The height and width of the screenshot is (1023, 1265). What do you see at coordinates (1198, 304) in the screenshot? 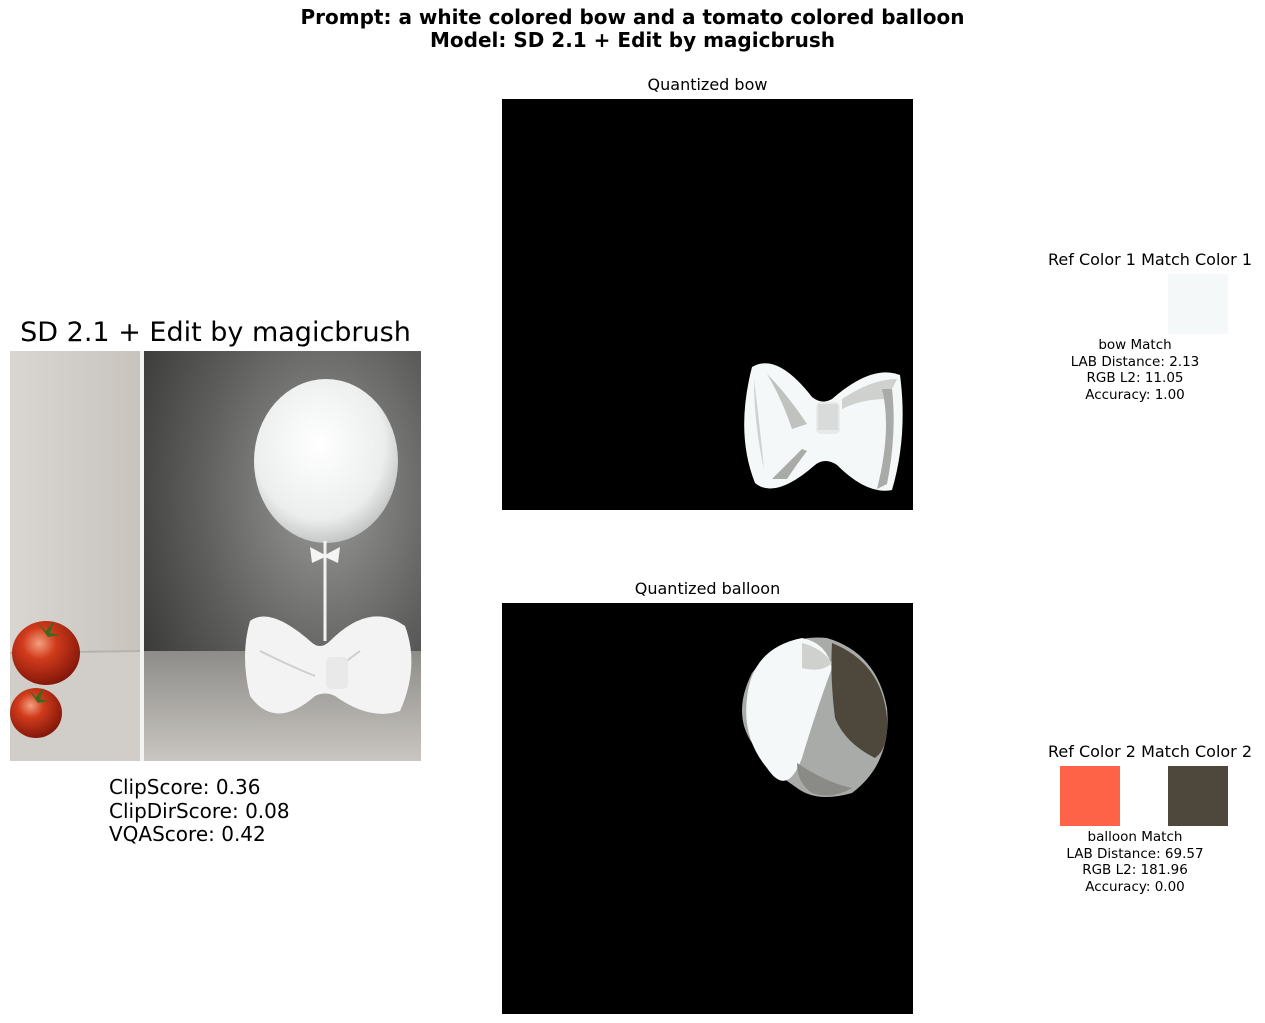
I see `match-color-1-swatch` at bounding box center [1198, 304].